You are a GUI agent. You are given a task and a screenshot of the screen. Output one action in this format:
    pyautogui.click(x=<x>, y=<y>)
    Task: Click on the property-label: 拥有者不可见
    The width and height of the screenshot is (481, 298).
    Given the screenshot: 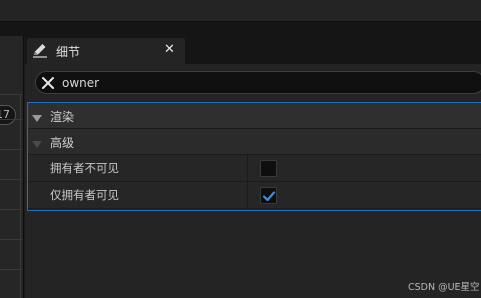 What is the action you would take?
    pyautogui.click(x=84, y=168)
    